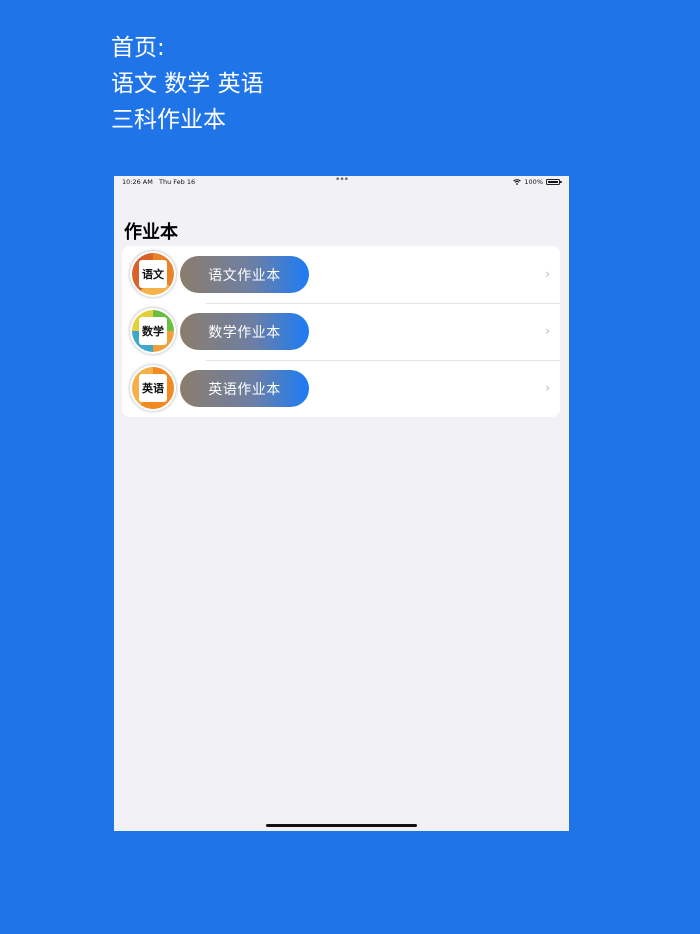  I want to click on status-right: 100%, so click(537, 182).